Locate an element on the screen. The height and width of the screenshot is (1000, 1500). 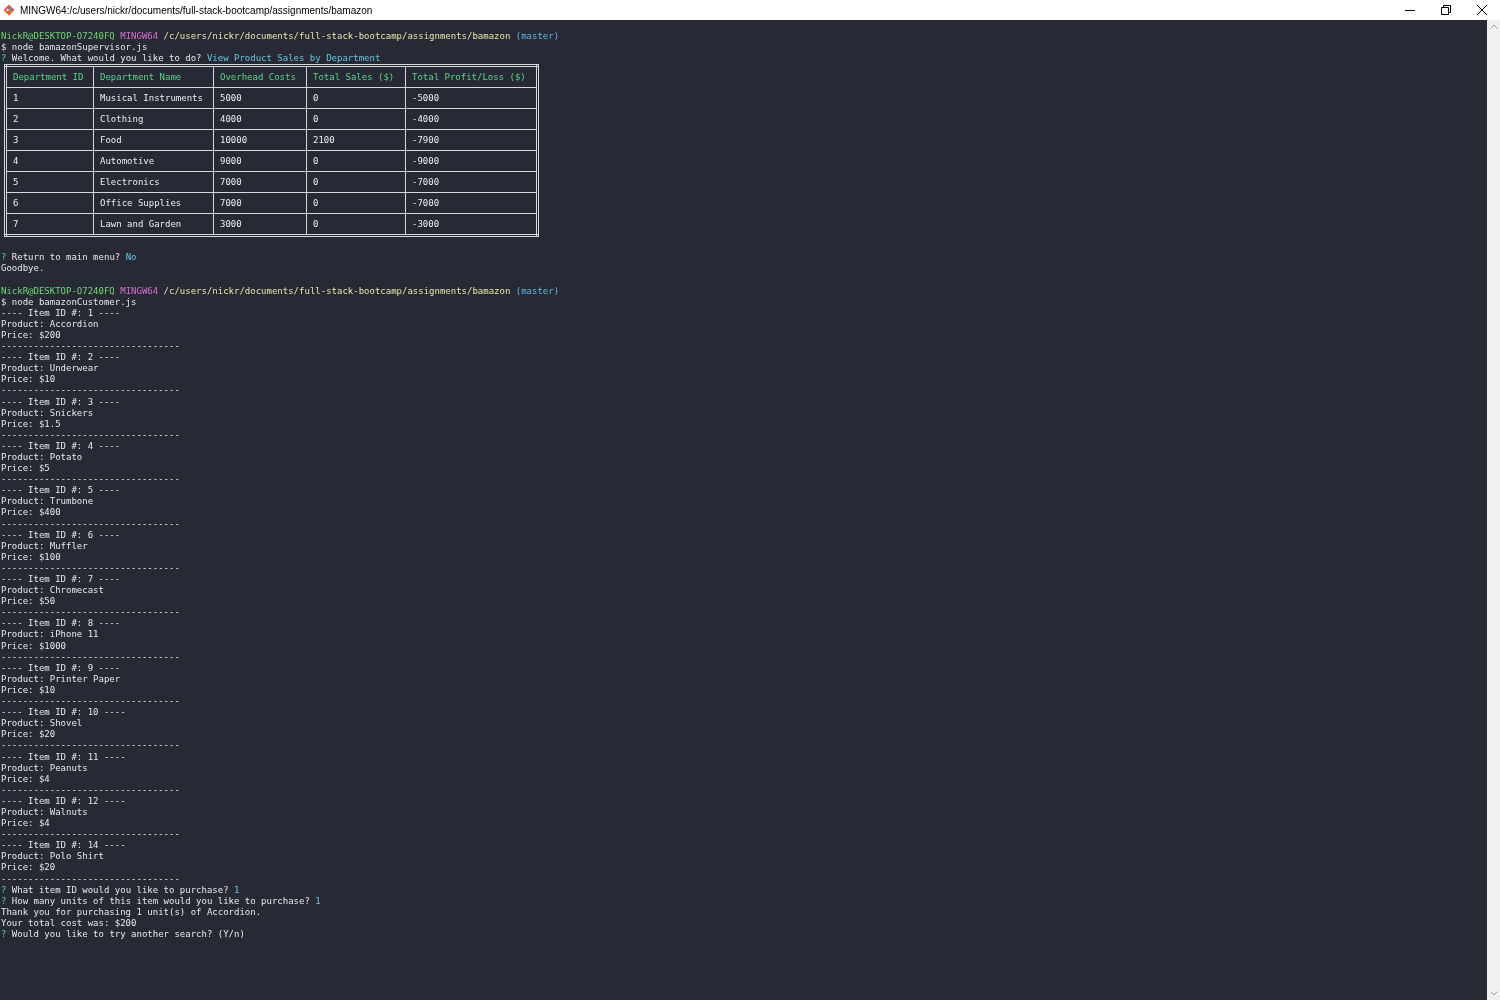
output-line: Product: Walnuts is located at coordinates (44, 811).